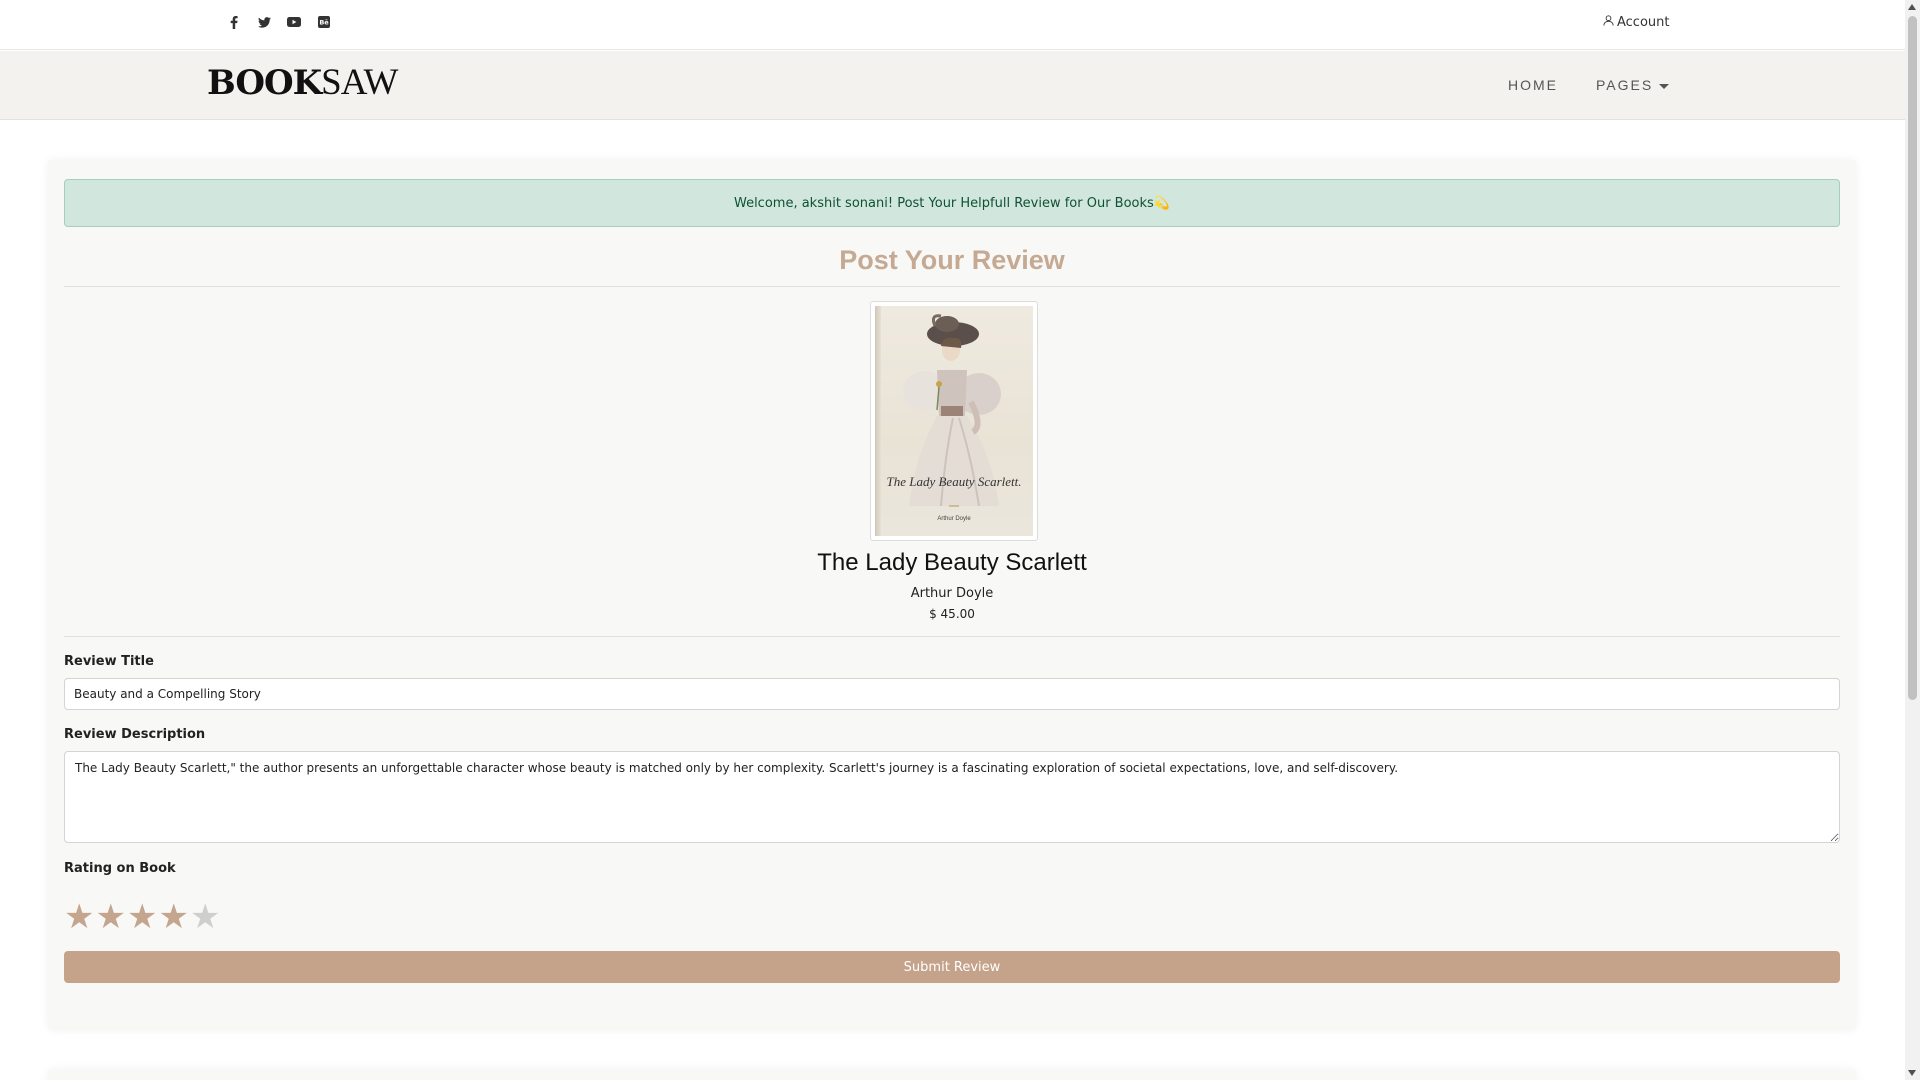 The width and height of the screenshot is (1920, 1080). What do you see at coordinates (952, 694) in the screenshot?
I see `review-title-input` at bounding box center [952, 694].